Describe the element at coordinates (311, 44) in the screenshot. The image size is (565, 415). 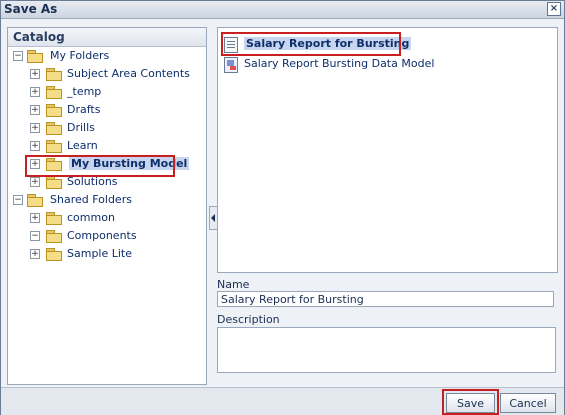
I see `highlight-box-file` at that location.